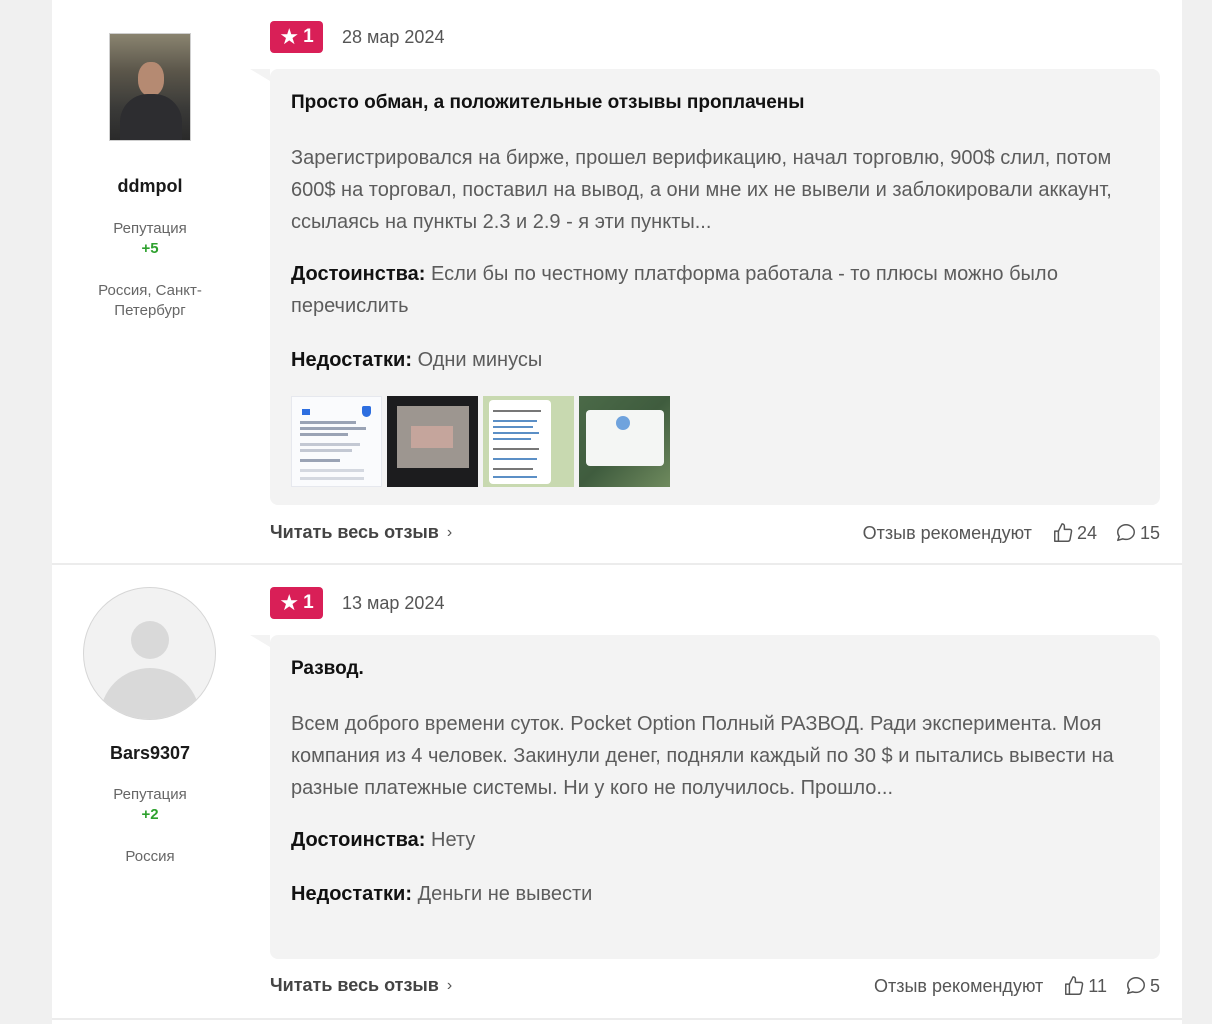 The width and height of the screenshot is (1212, 1024). Describe the element at coordinates (714, 669) in the screenshot. I see `review-title: Развод.` at that location.